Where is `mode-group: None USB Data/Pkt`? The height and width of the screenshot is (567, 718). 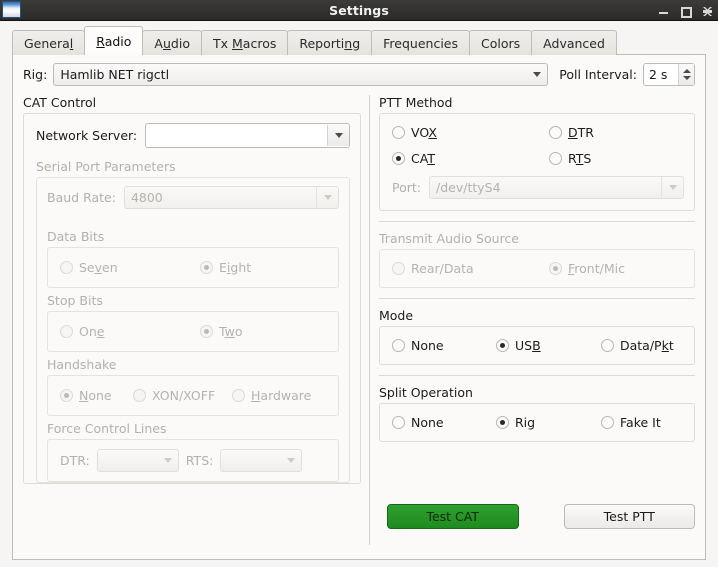 mode-group: None USB Data/Pkt is located at coordinates (537, 345).